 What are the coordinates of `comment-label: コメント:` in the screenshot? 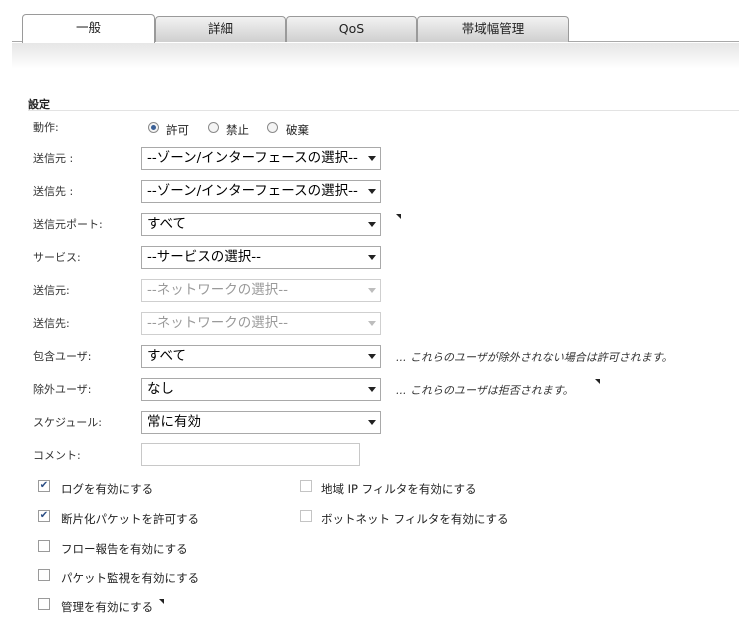 It's located at (57, 455).